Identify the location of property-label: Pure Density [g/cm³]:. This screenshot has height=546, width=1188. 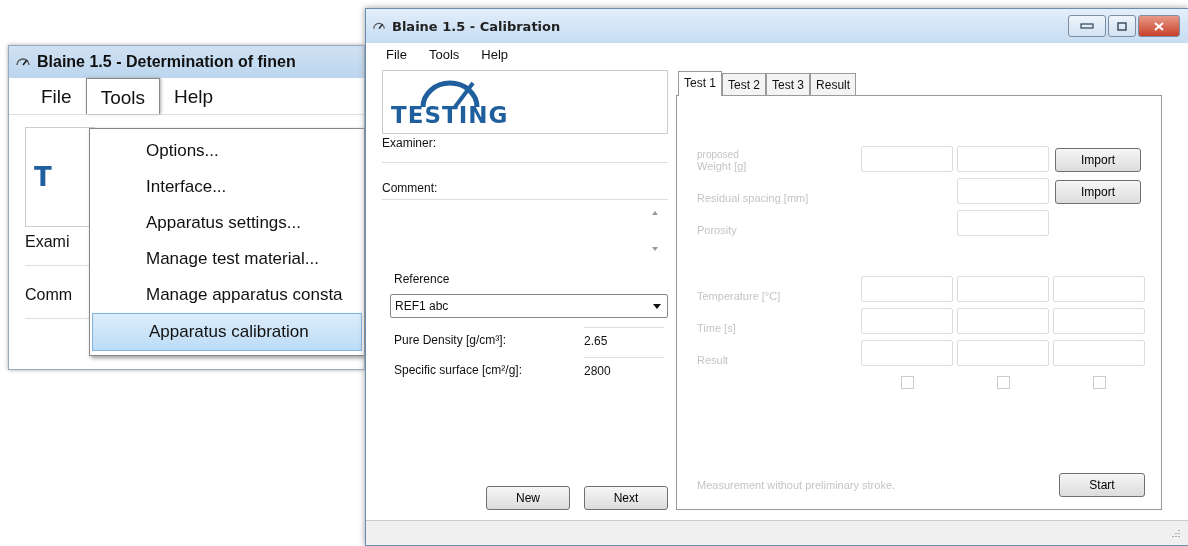
(451, 340).